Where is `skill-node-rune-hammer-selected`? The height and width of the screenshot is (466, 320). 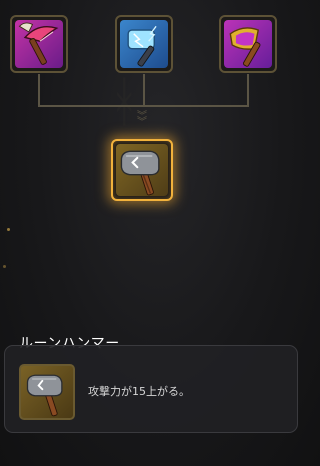 skill-node-rune-hammer-selected is located at coordinates (142, 170).